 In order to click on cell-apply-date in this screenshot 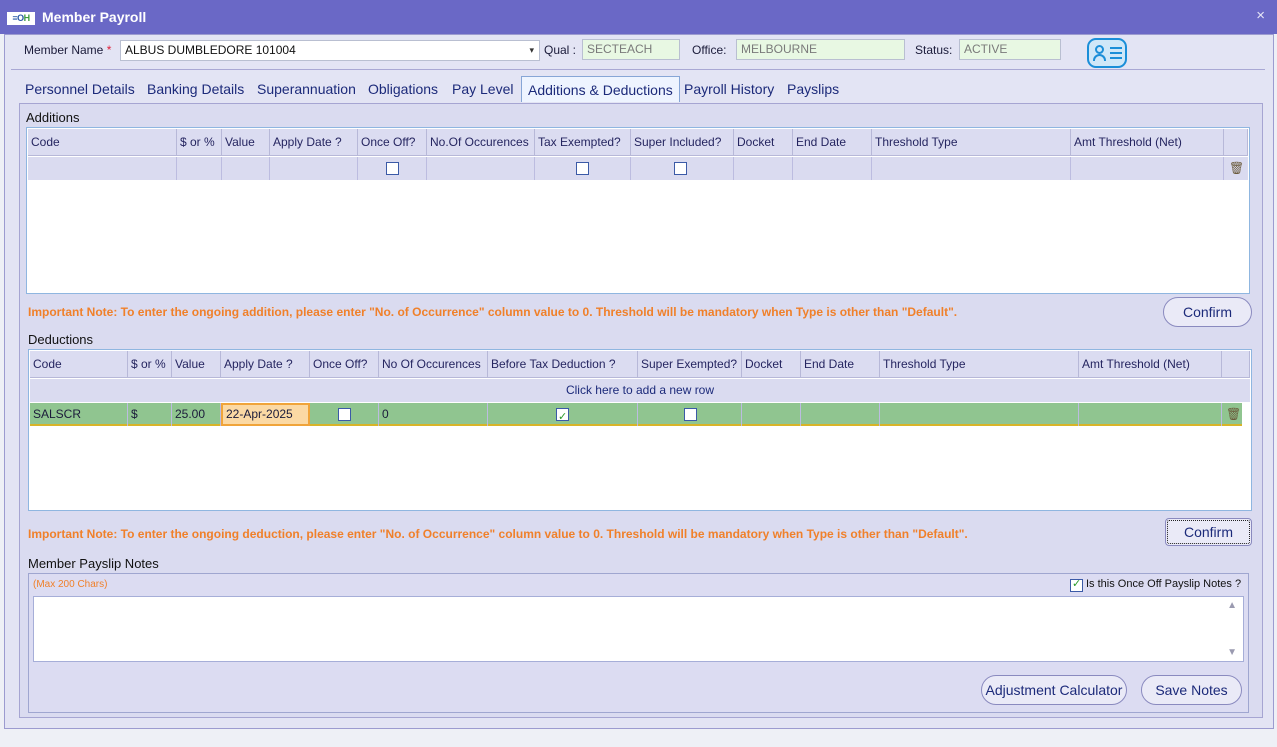, I will do `click(314, 168)`.